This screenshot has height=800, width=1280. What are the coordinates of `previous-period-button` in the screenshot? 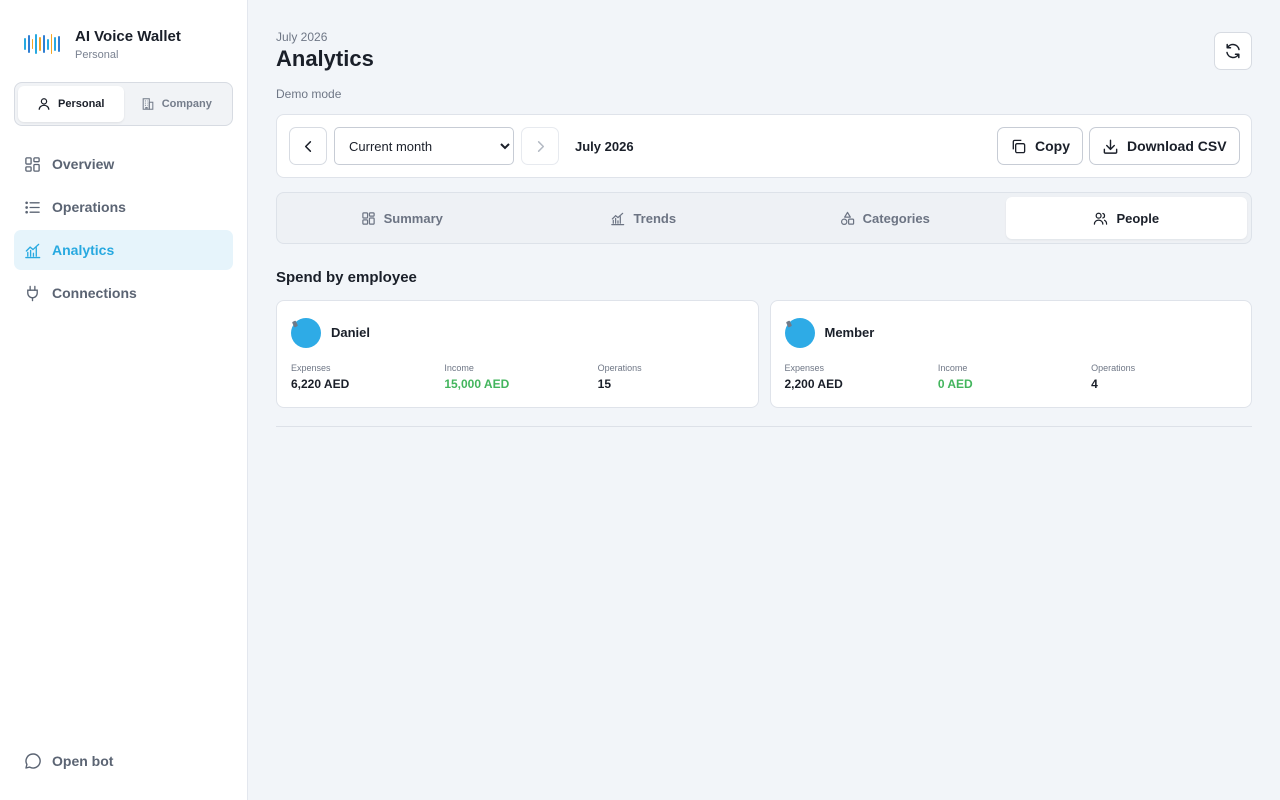 It's located at (308, 146).